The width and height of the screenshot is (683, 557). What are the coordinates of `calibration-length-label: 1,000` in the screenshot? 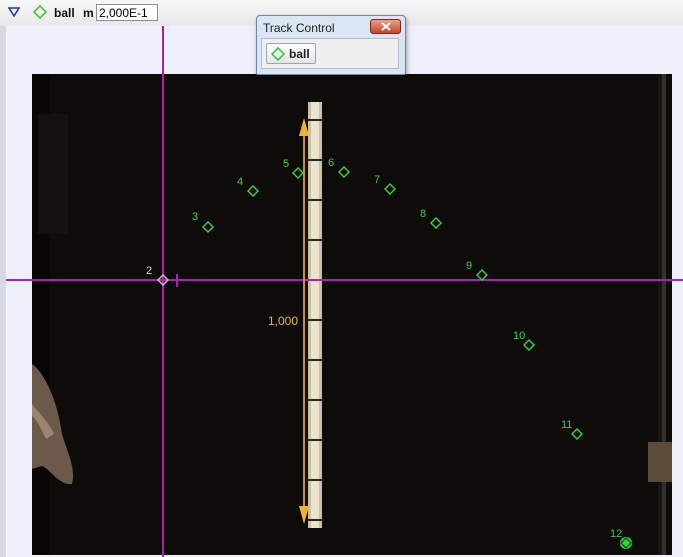 It's located at (283, 321).